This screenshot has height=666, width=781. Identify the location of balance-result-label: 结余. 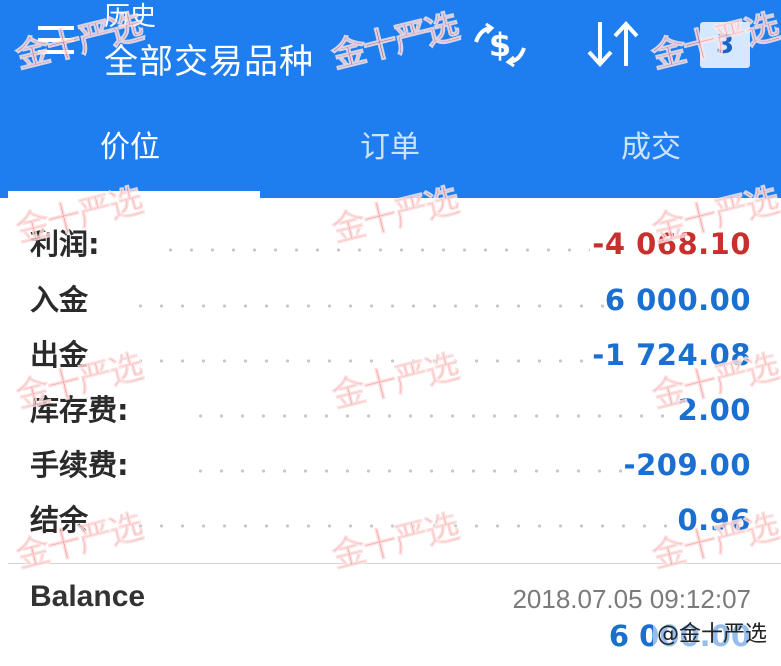
(59, 520).